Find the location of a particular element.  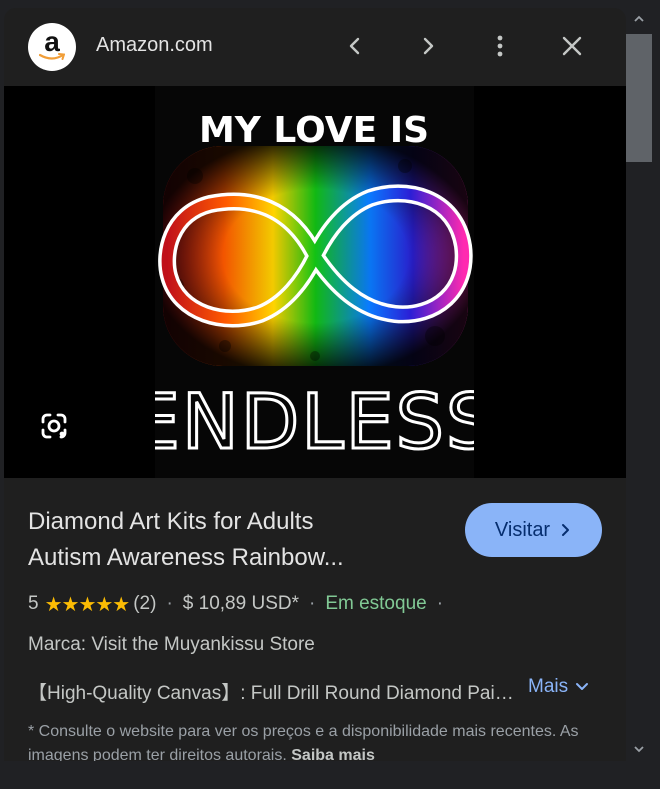

visit-button-label: Visitar is located at coordinates (522, 529).